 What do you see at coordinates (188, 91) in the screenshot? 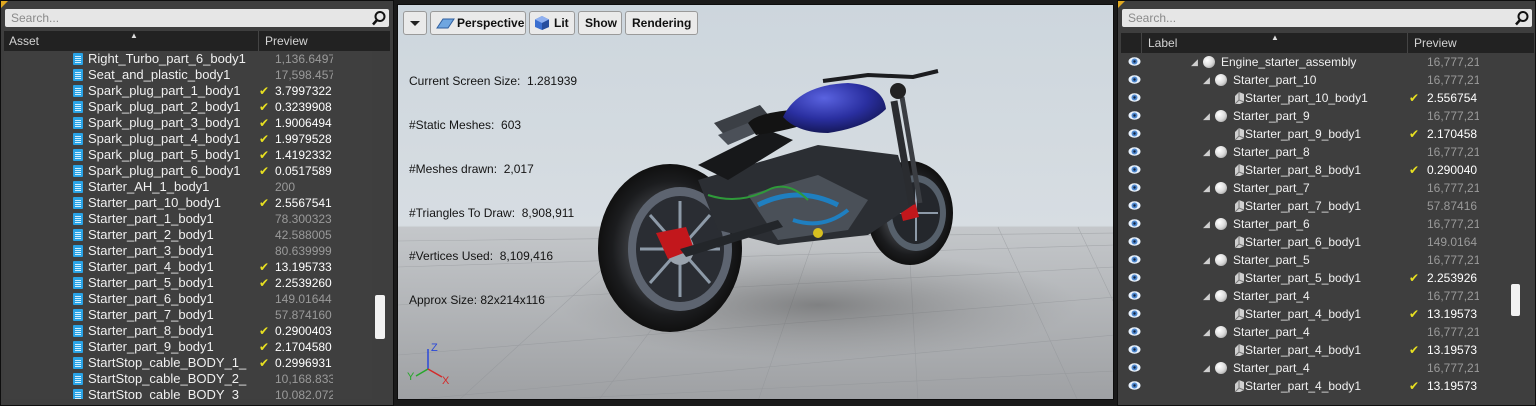
I see `asset-row: Spark_plug_part_1_body1 ✔ 3.7997322` at bounding box center [188, 91].